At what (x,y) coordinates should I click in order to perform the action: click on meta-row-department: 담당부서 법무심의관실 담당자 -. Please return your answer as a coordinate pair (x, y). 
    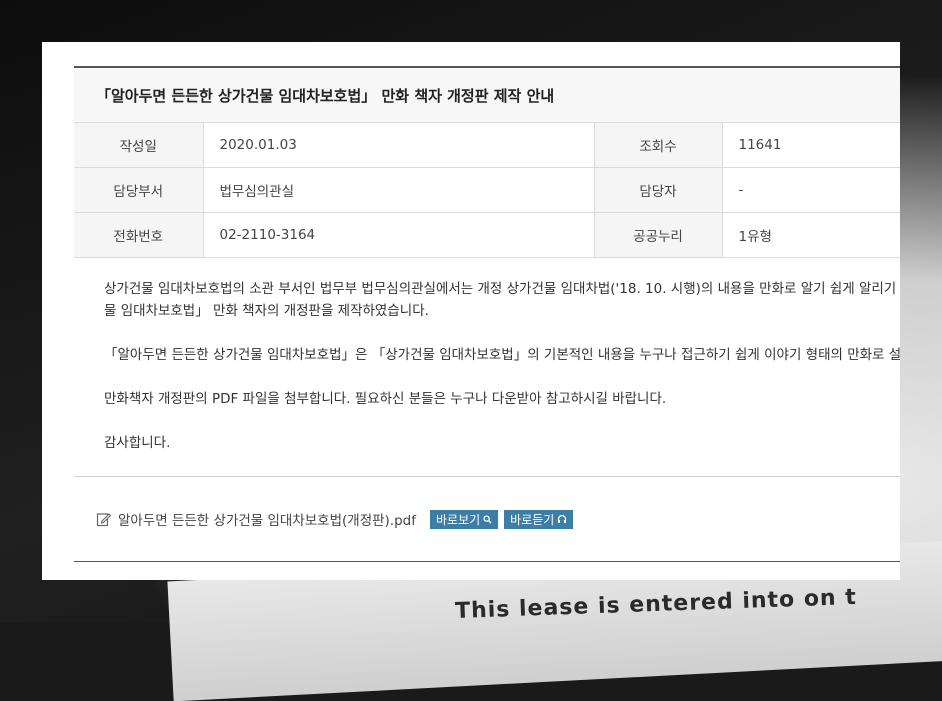
    Looking at the image, I should click on (487, 190).